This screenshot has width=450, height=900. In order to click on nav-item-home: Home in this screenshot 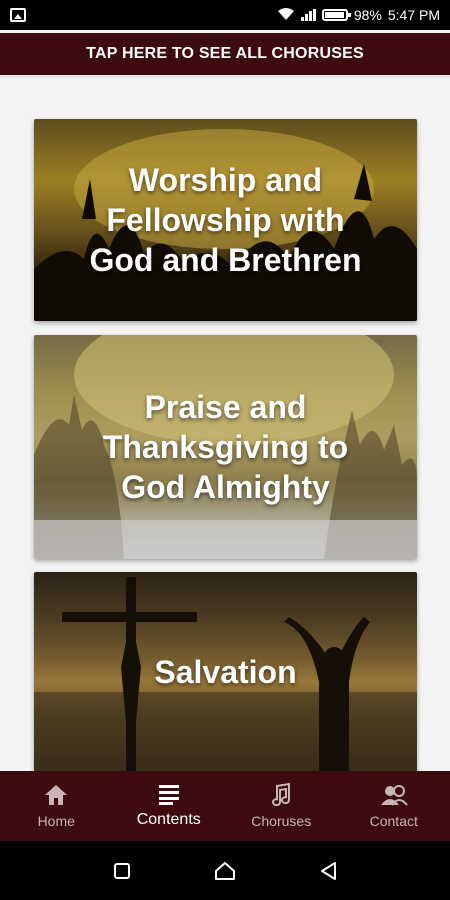, I will do `click(56, 806)`.